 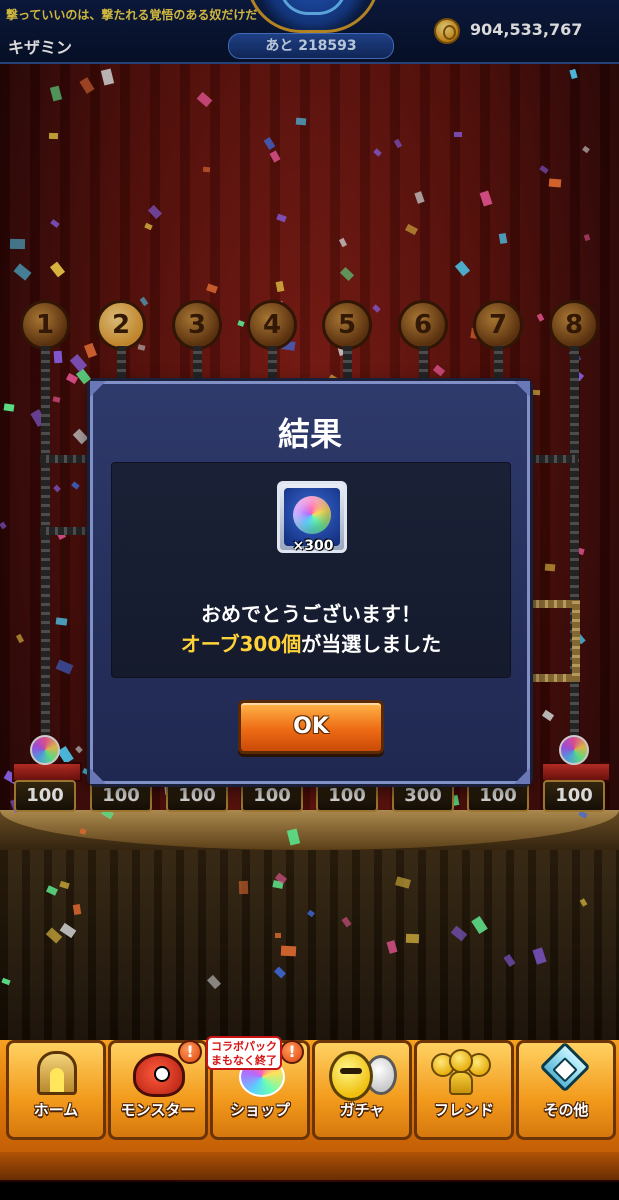 I want to click on monster-alert-badge: !, so click(x=190, y=1052).